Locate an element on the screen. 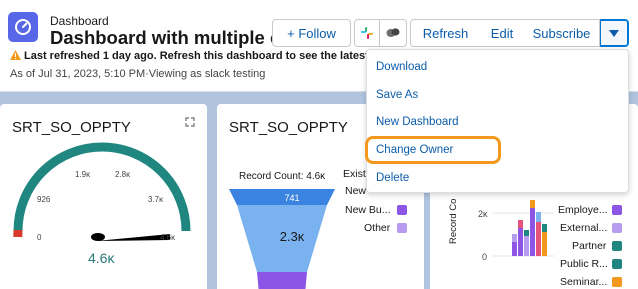 The width and height of the screenshot is (638, 289). chevron-down-icon is located at coordinates (614, 33).